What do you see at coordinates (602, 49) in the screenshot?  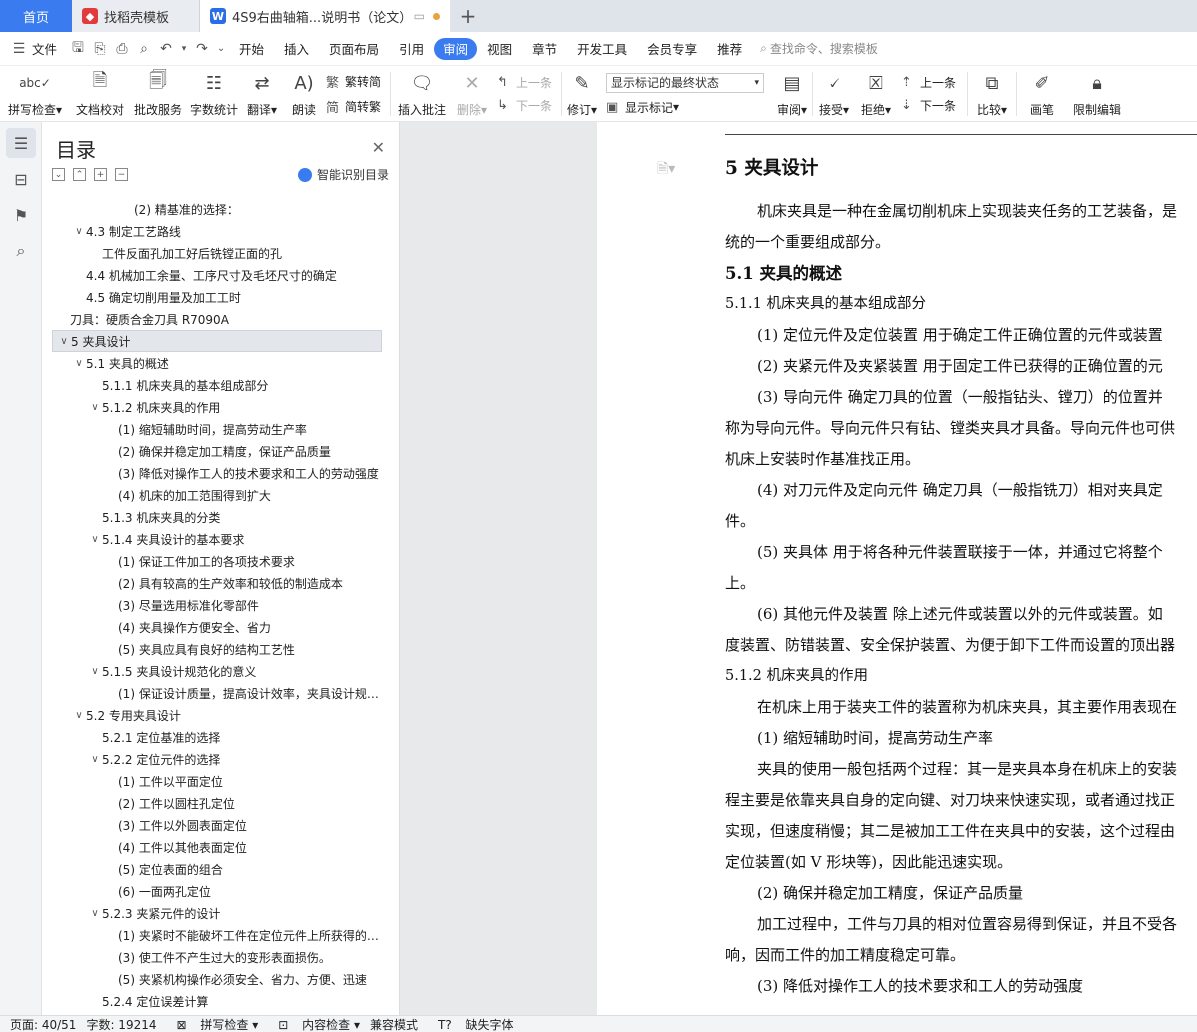 I see `menu-developer: 开发工具` at bounding box center [602, 49].